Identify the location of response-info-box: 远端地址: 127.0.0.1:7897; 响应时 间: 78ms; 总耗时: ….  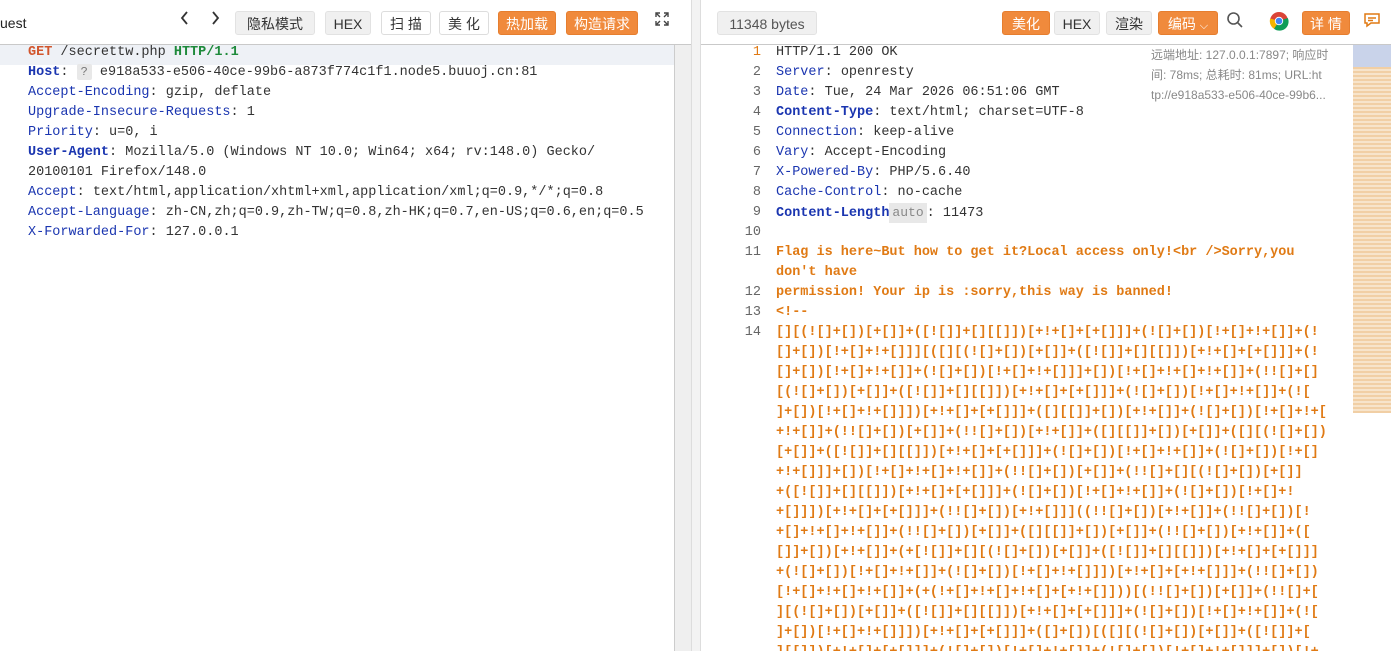
(1246, 75).